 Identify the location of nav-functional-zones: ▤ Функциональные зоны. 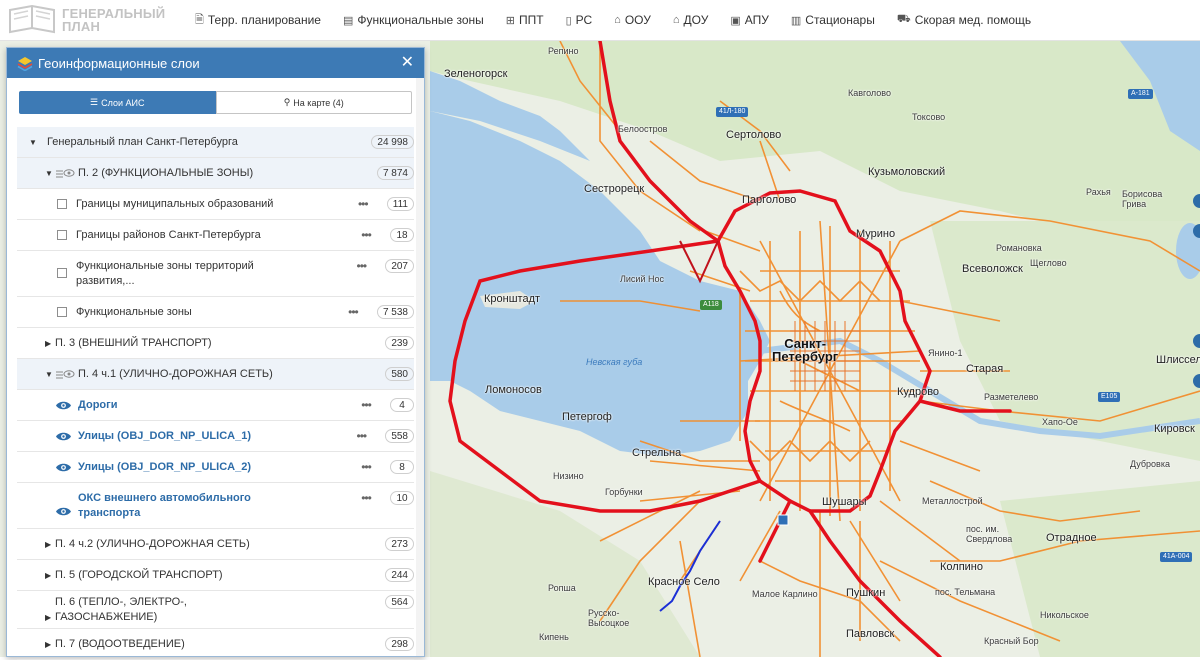
(413, 20).